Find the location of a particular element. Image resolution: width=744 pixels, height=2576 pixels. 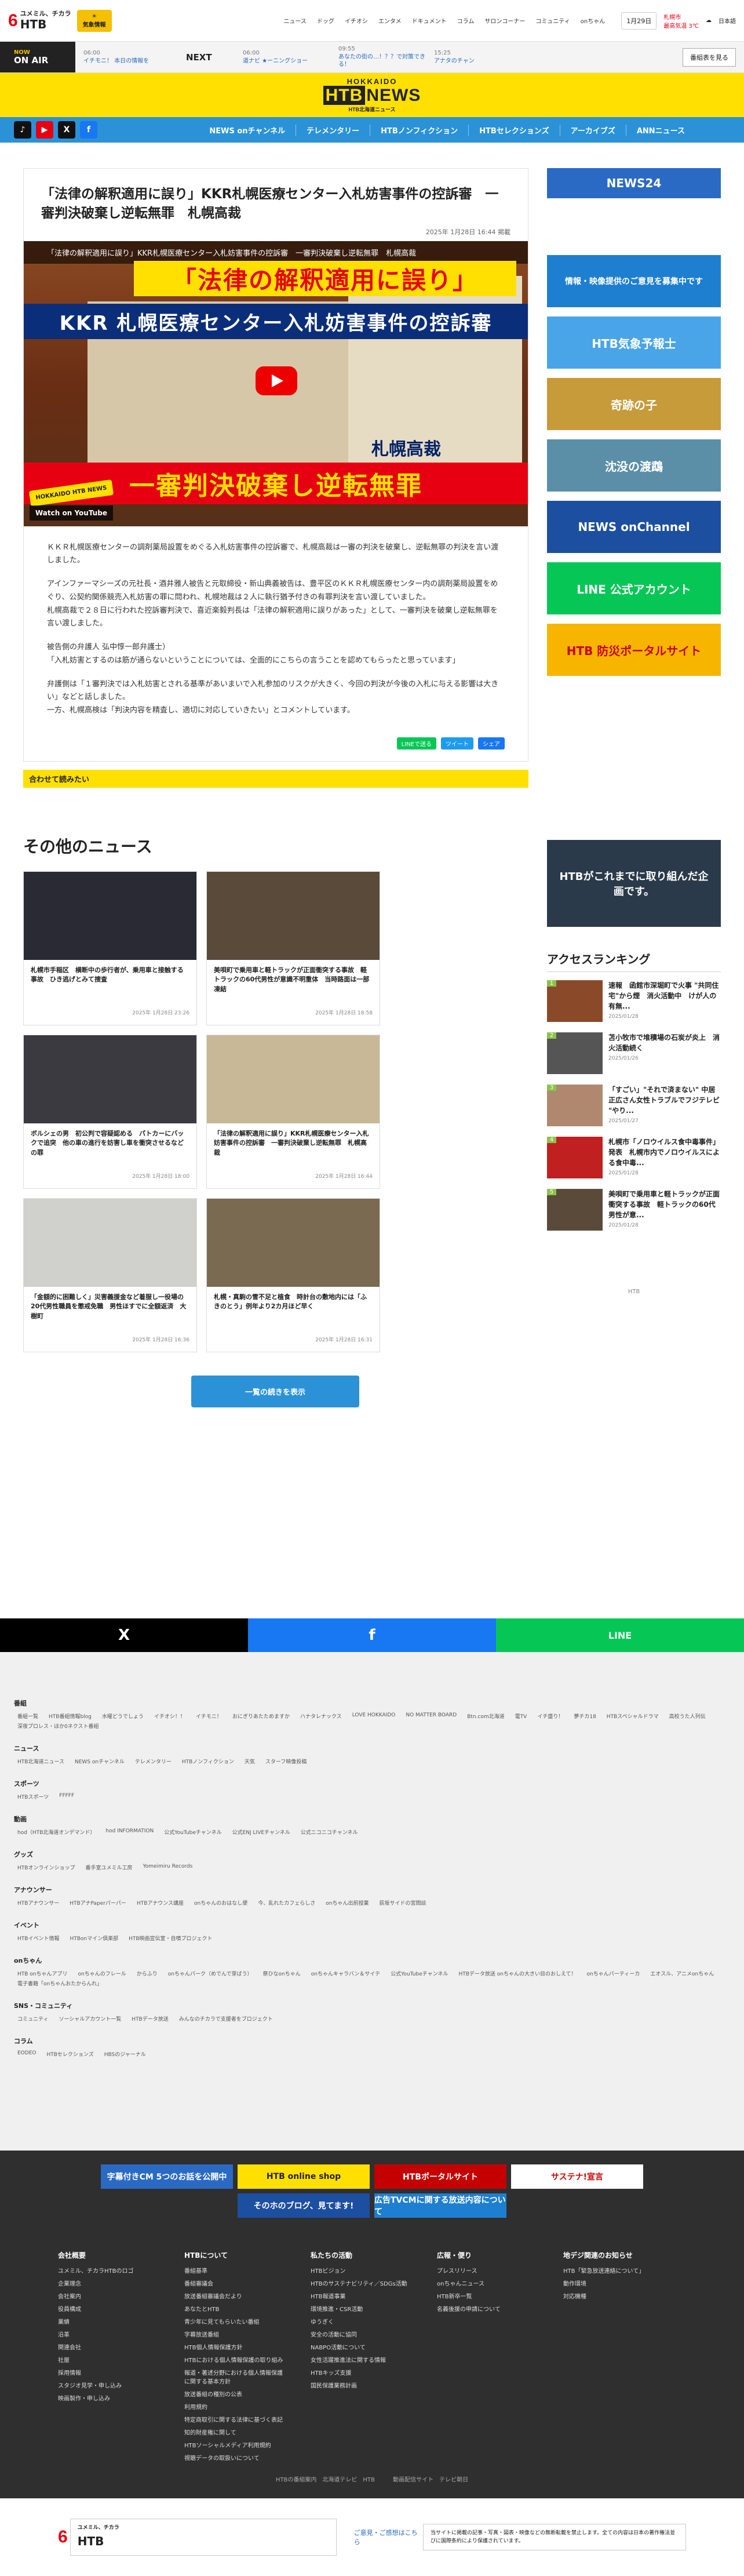

footer-link: あなたとHTB is located at coordinates (235, 2308).